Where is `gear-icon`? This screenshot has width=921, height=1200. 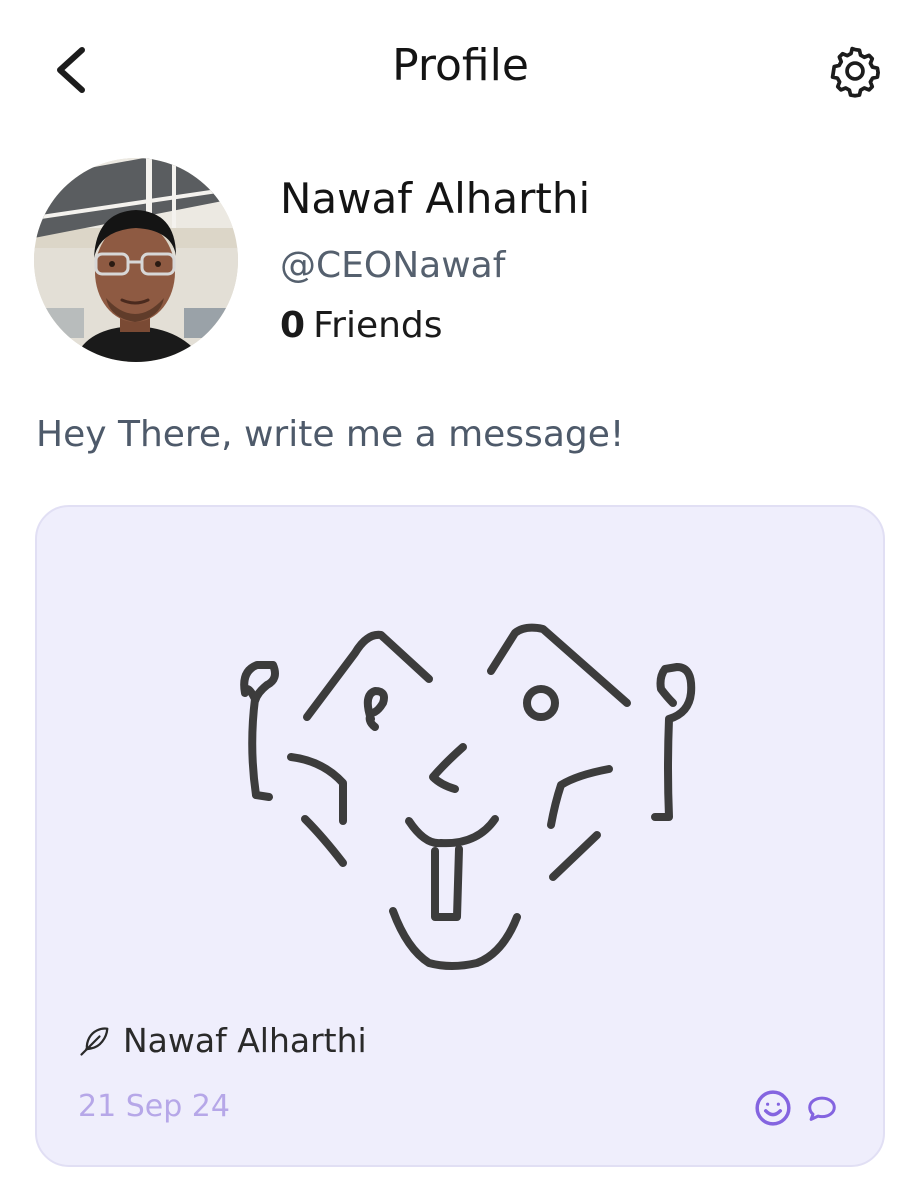 gear-icon is located at coordinates (855, 72).